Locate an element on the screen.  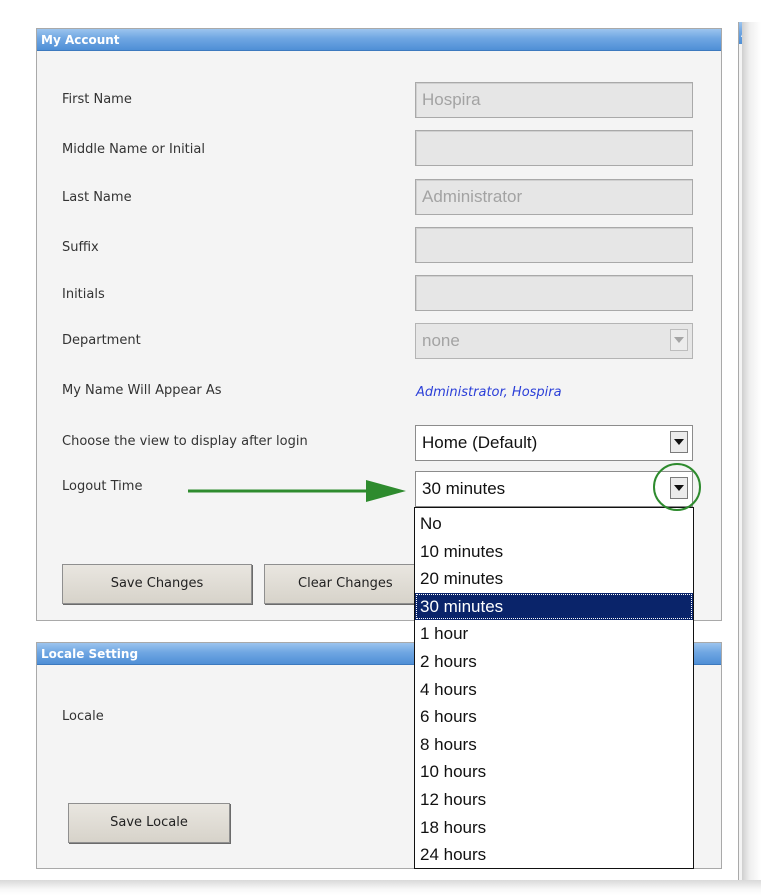
department-value: none is located at coordinates (441, 340).